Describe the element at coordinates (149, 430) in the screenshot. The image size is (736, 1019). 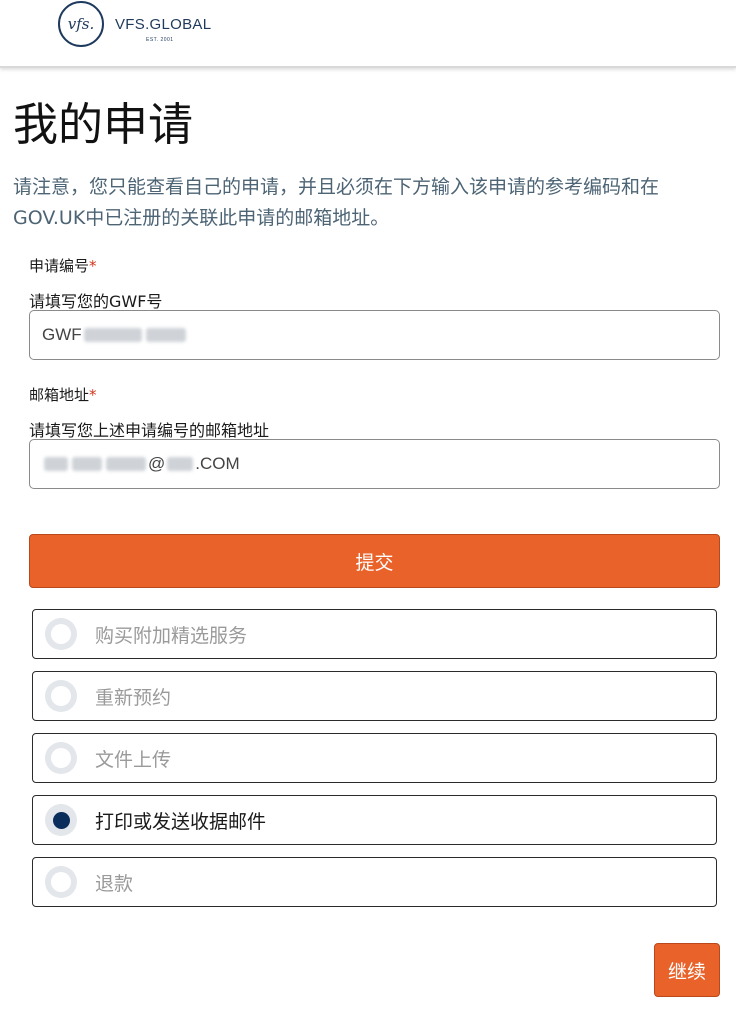
I see `email-hint: 请填写您上述申请编号的邮箱地址` at that location.